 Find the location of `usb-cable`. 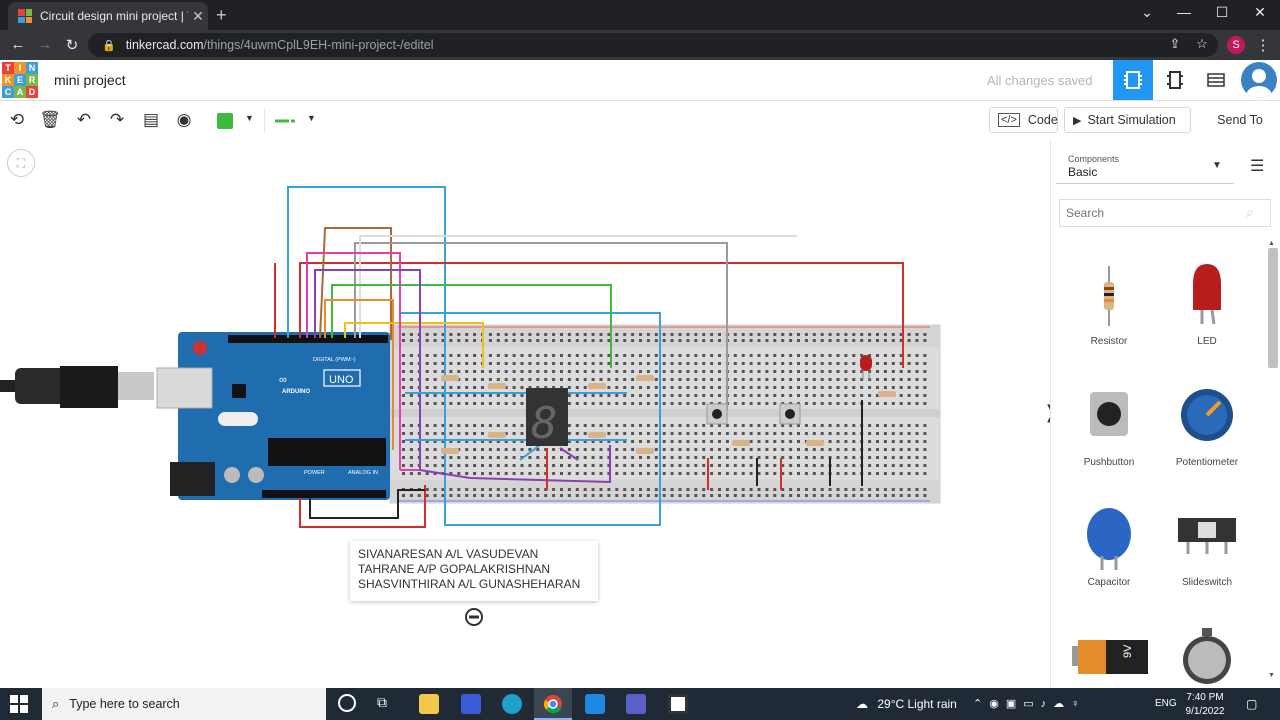

usb-cable is located at coordinates (77, 387).